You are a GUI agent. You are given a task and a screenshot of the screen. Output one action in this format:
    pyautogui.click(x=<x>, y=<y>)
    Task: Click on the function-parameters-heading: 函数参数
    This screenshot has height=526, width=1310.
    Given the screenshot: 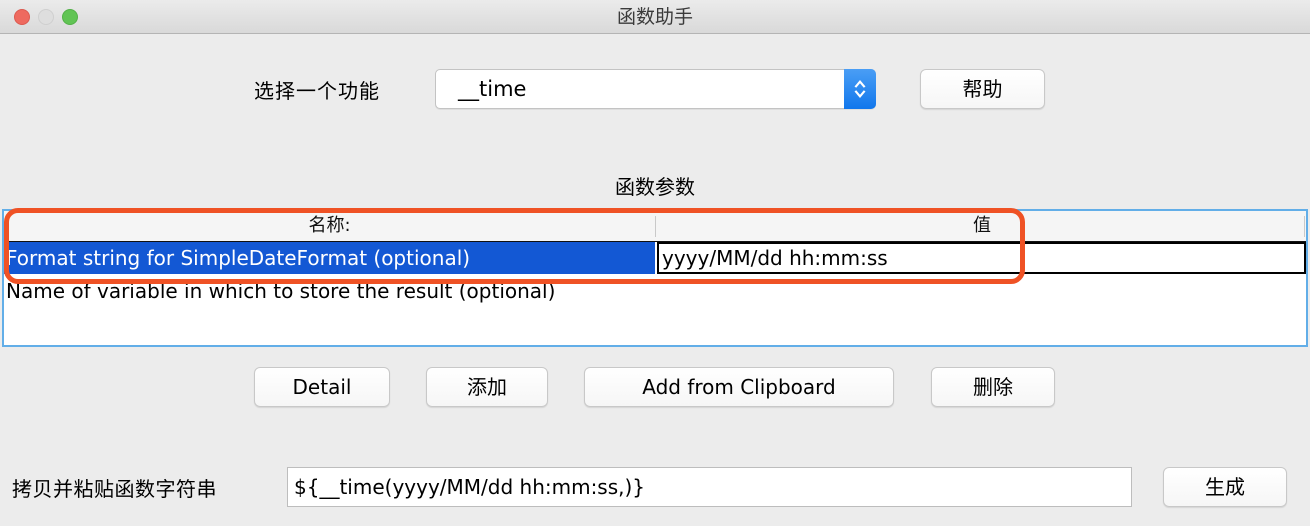 What is the action you would take?
    pyautogui.click(x=655, y=187)
    